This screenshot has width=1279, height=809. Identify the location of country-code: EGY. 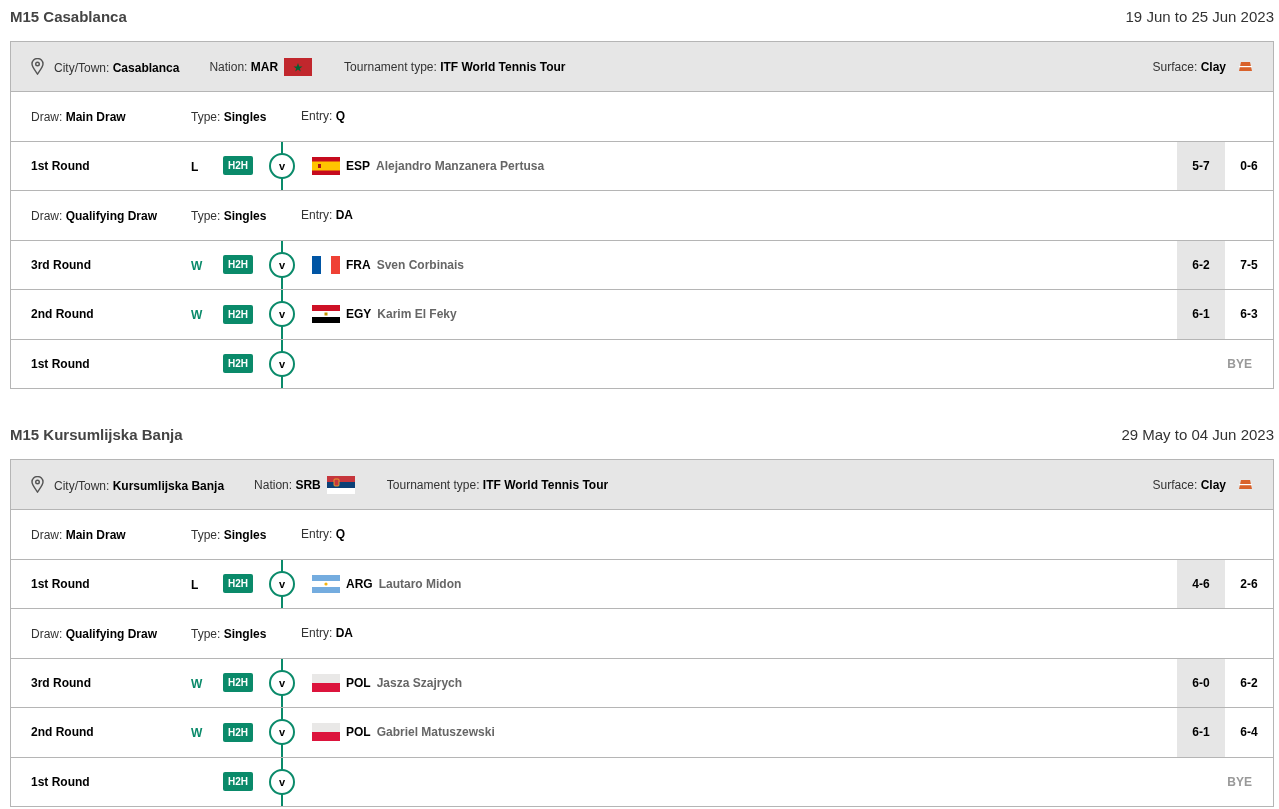
(359, 315).